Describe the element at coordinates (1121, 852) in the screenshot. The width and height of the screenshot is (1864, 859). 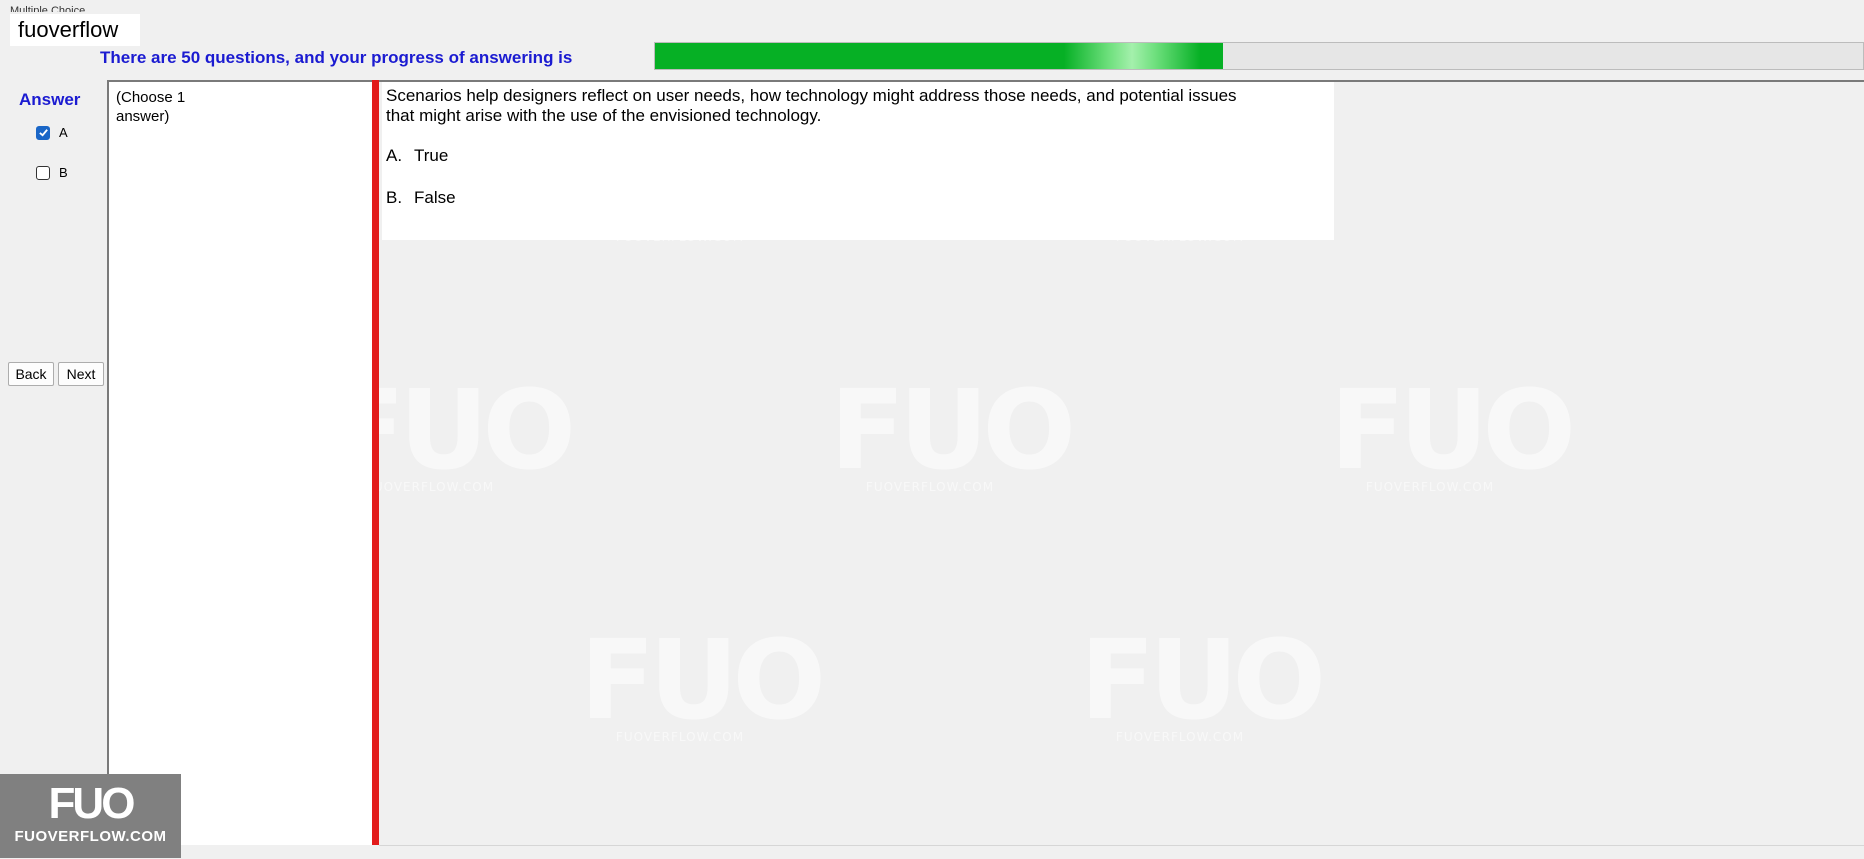
I see `status-strip` at that location.